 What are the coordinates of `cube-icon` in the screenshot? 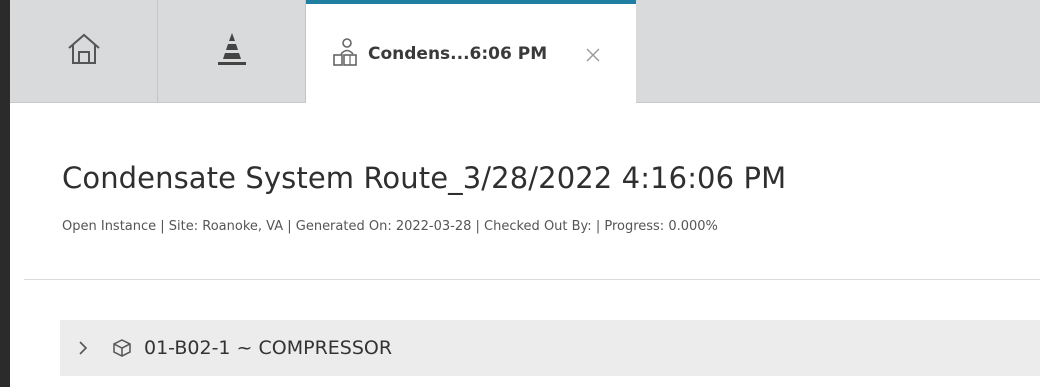 It's located at (122, 348).